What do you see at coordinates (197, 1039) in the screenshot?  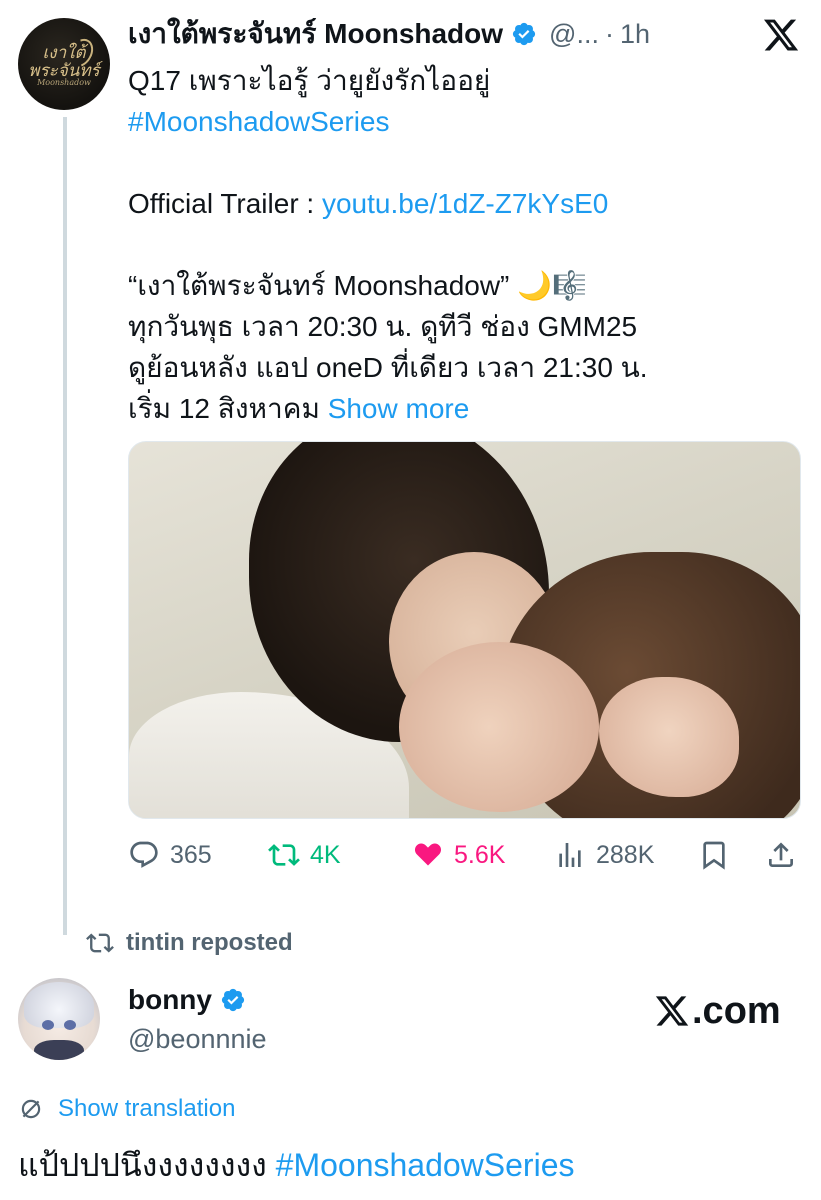 I see `reply-author-handle: @beonnnie` at bounding box center [197, 1039].